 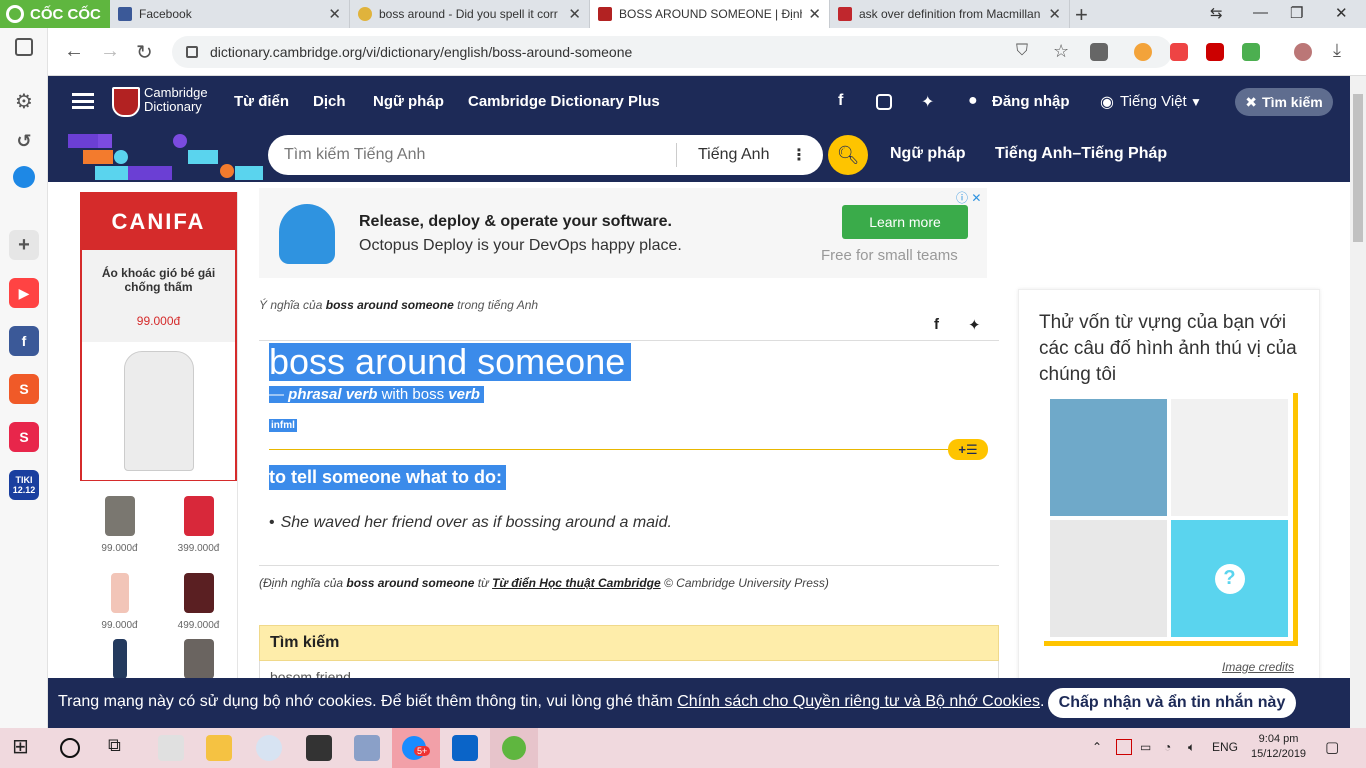 What do you see at coordinates (1081, 154) in the screenshot?
I see `english-french-link: Tiếng Anh–Tiếng Pháp` at bounding box center [1081, 154].